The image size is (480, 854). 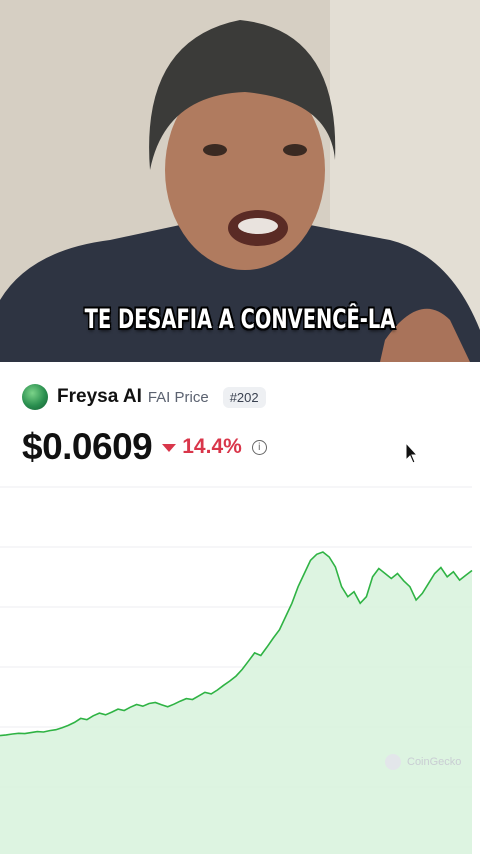 What do you see at coordinates (169, 448) in the screenshot?
I see `down-triangle-icon` at bounding box center [169, 448].